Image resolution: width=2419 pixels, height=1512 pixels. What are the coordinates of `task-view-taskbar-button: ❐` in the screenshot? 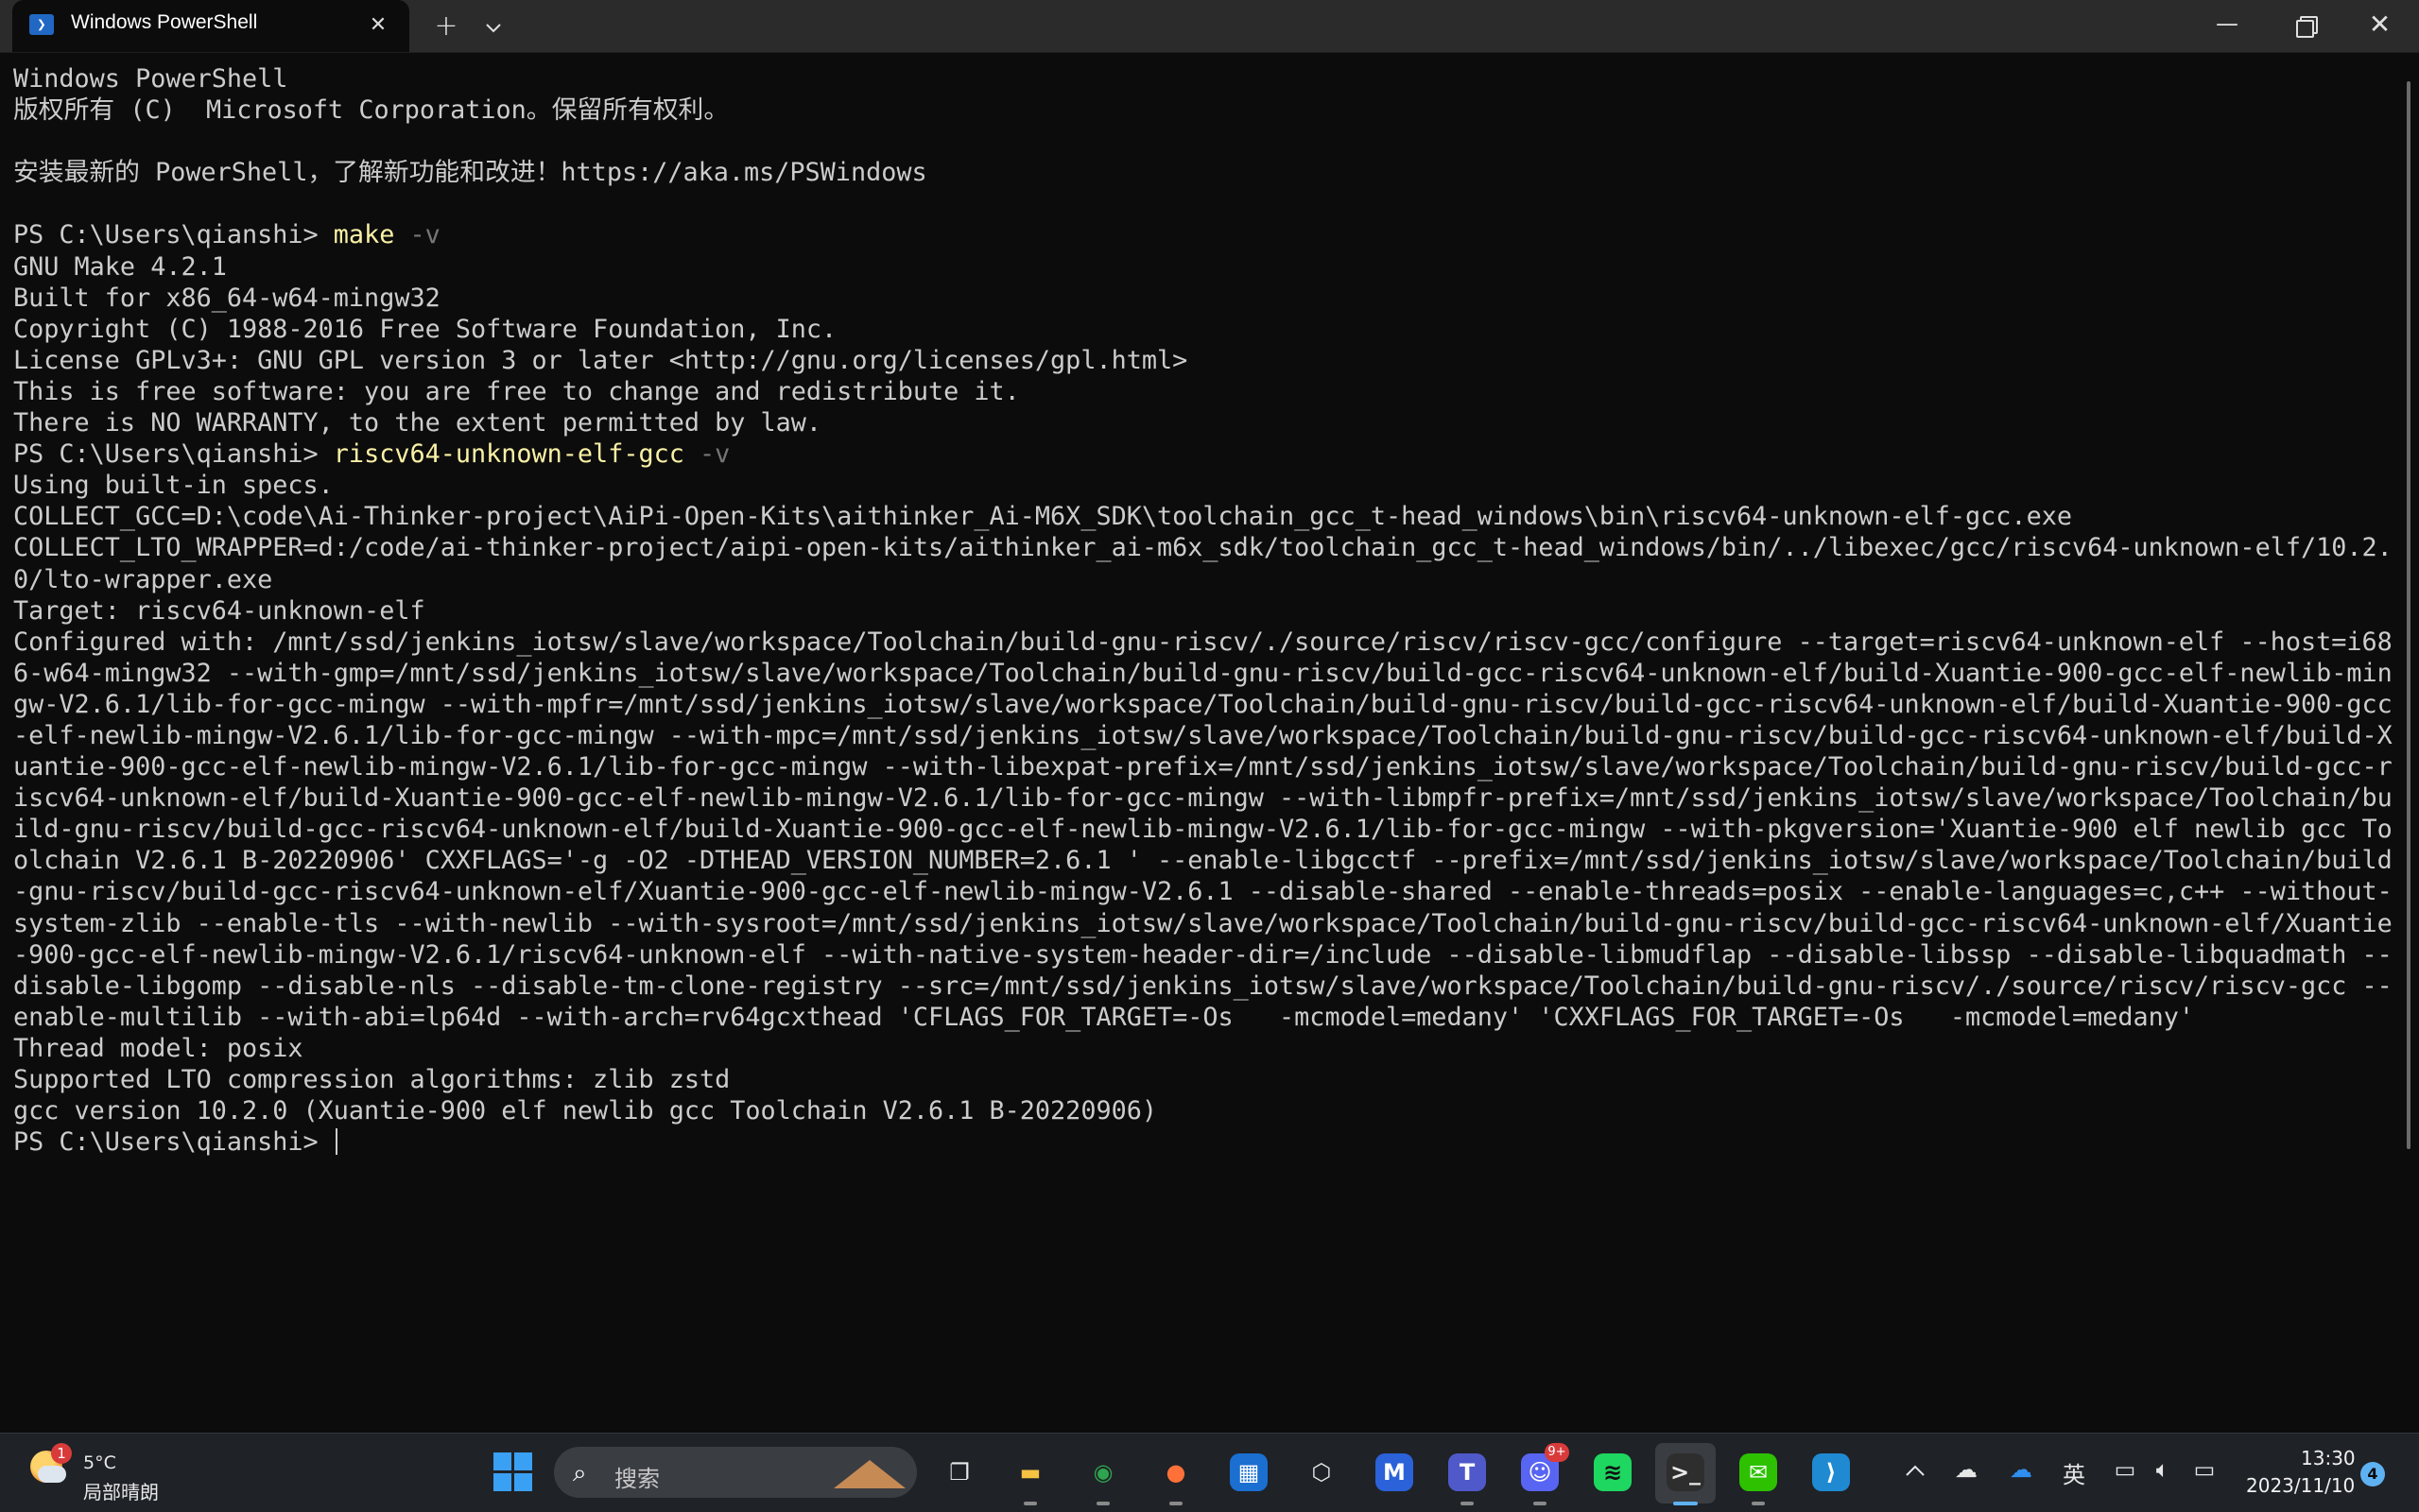 It's located at (960, 1472).